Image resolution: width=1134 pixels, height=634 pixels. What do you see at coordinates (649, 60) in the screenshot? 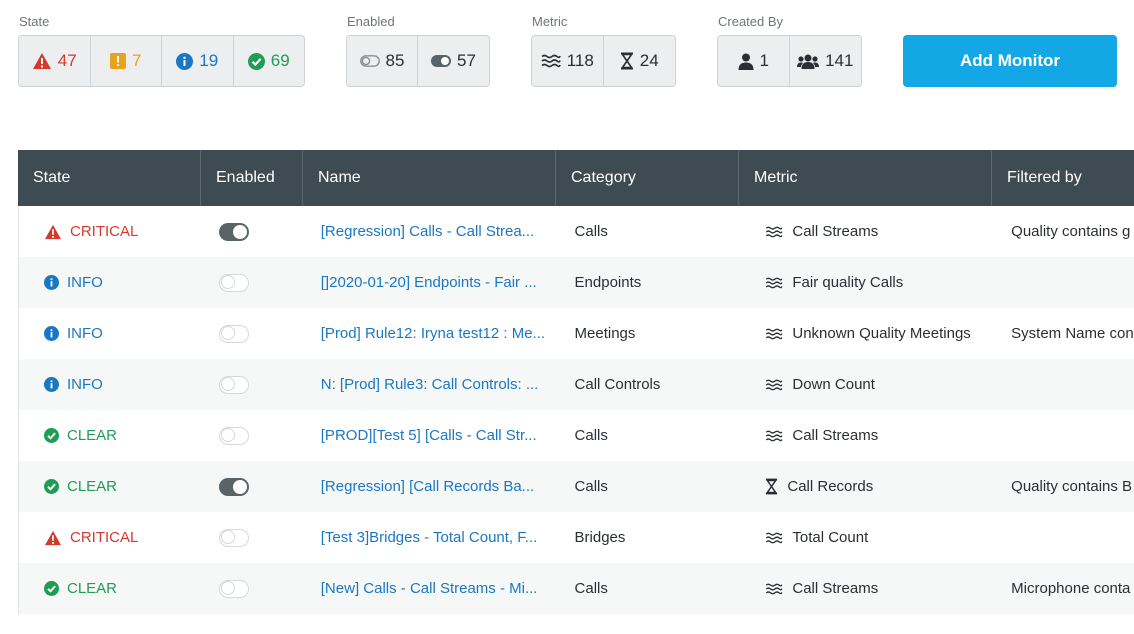
I see `metric-filter-count-count: 24` at bounding box center [649, 60].